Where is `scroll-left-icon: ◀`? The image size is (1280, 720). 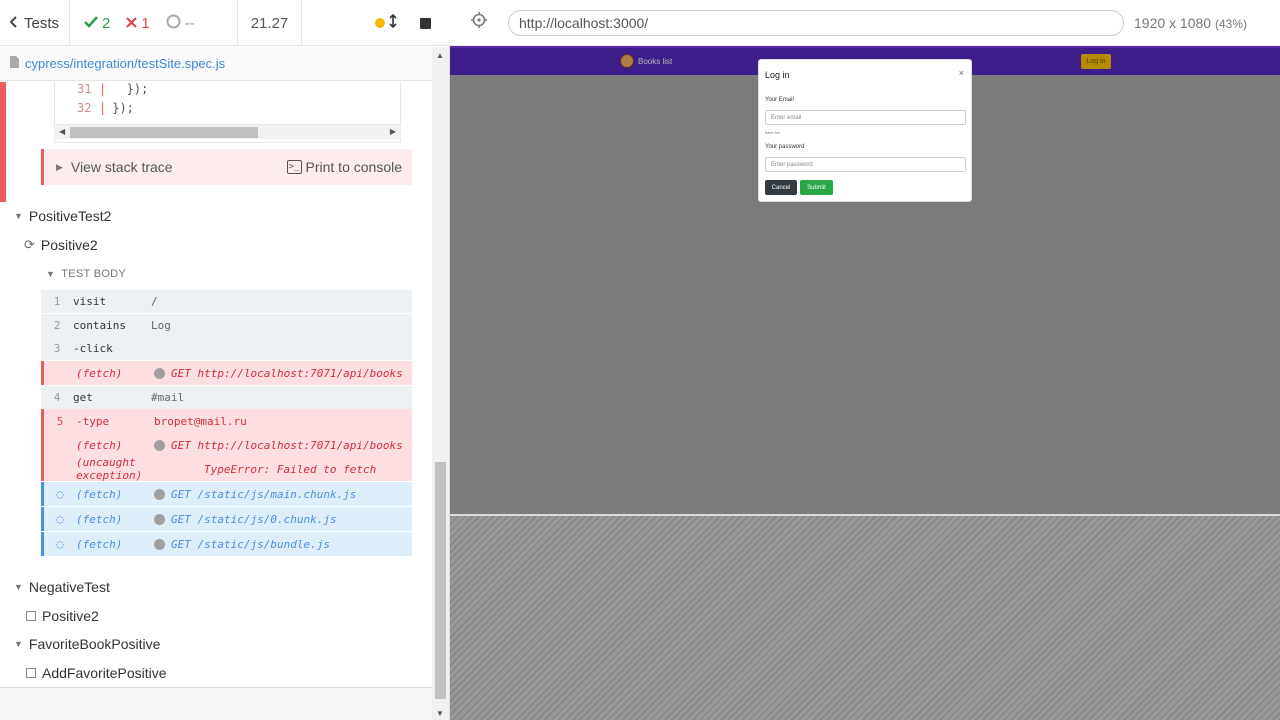 scroll-left-icon: ◀ is located at coordinates (62, 131).